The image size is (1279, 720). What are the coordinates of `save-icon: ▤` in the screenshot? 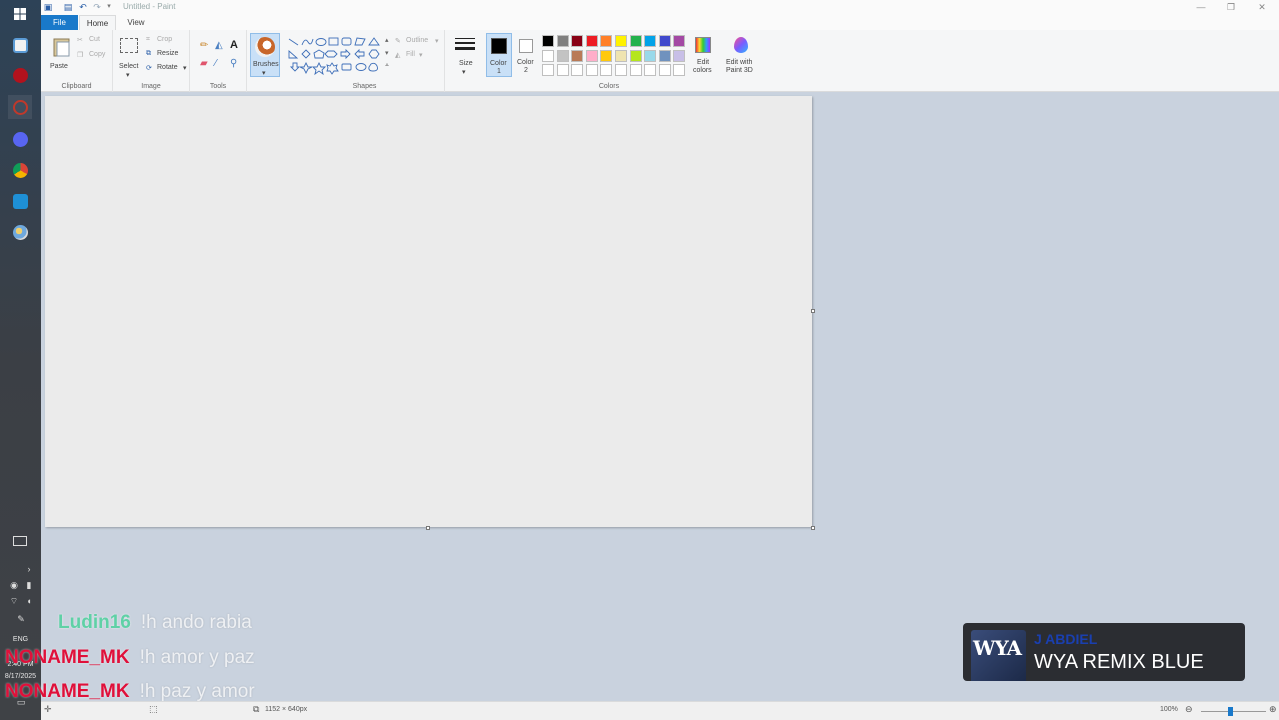 It's located at (68, 7).